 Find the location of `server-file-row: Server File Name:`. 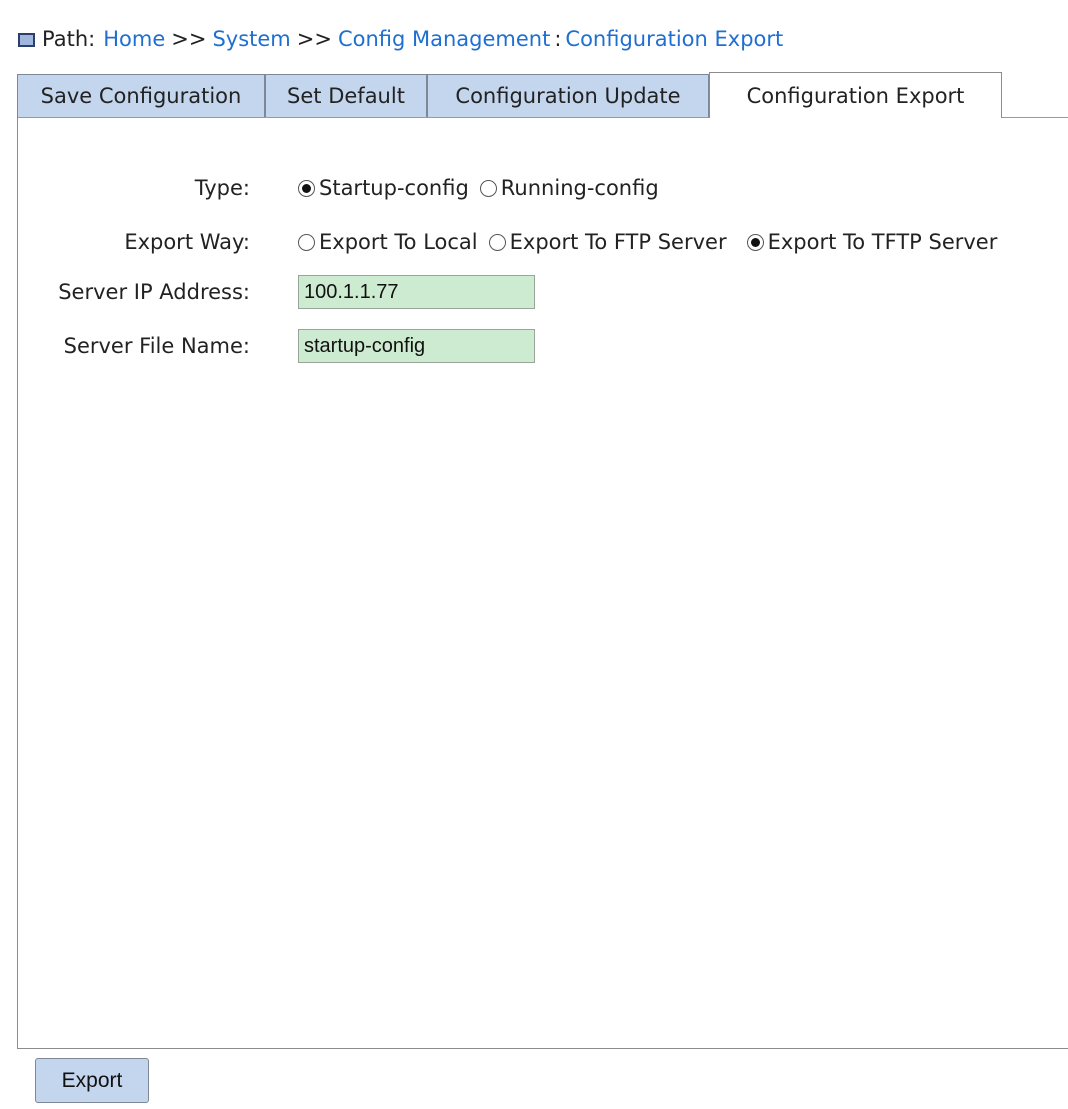

server-file-row: Server File Name: is located at coordinates (276, 346).